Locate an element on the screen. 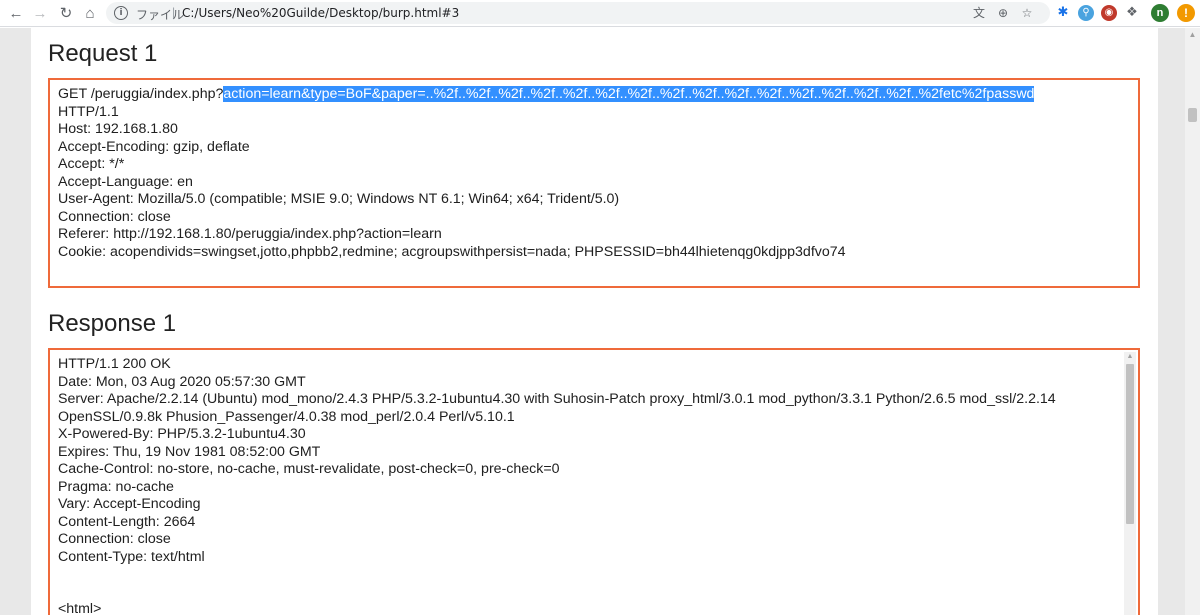 Image resolution: width=1200 pixels, height=615 pixels. response-line: Pragma: no-cache is located at coordinates (116, 486).